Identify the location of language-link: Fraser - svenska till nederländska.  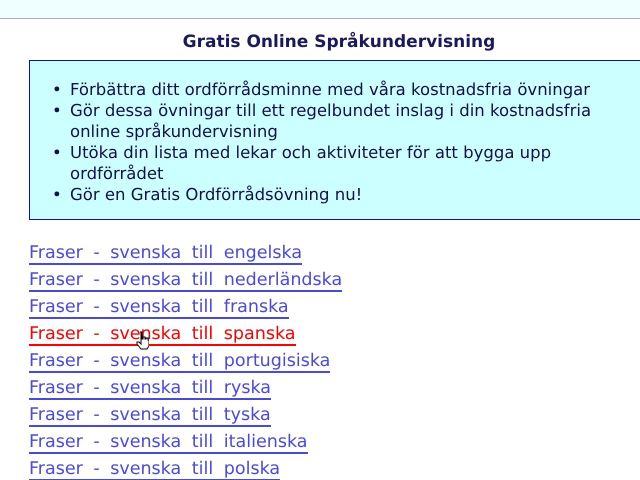
(185, 281).